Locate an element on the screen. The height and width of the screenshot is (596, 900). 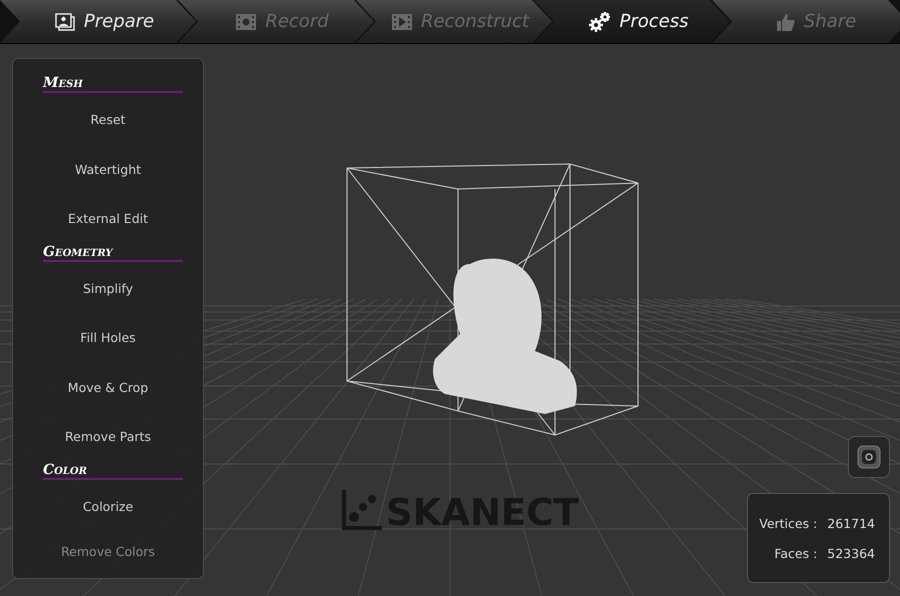
stat-label: Vertices : is located at coordinates (788, 523).